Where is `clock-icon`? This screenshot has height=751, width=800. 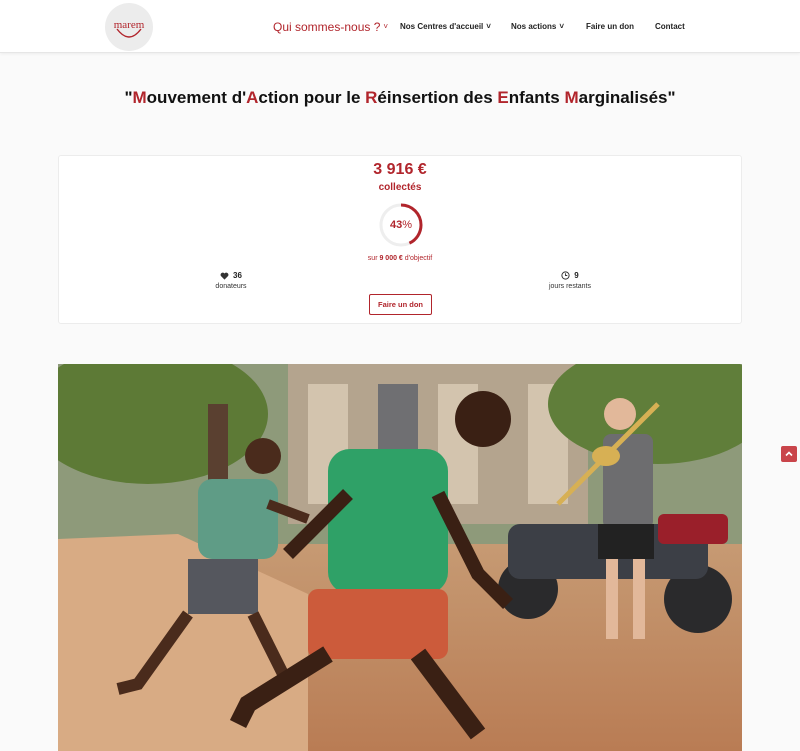 clock-icon is located at coordinates (565, 275).